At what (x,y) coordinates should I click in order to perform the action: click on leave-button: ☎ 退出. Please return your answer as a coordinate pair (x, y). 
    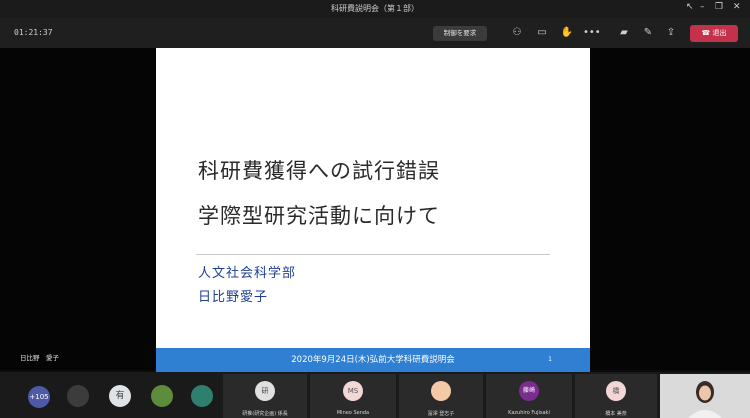
    Looking at the image, I should click on (714, 33).